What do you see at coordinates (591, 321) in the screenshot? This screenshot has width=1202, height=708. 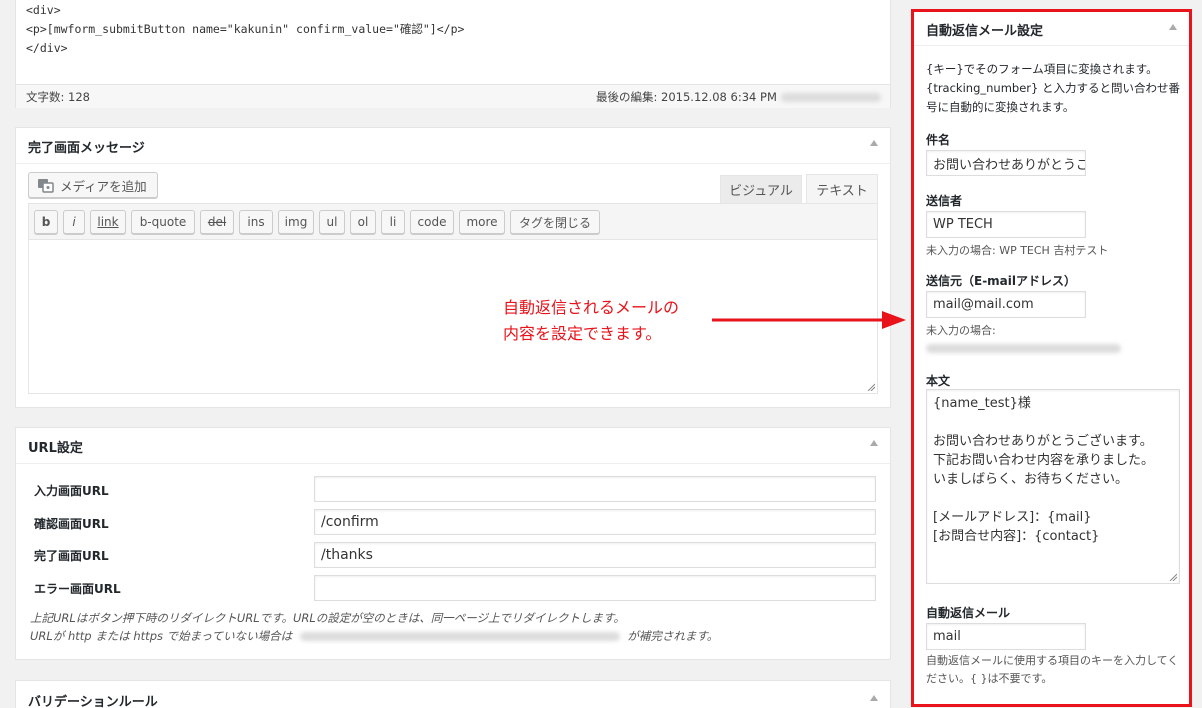 I see `annotation-text: 自動返信されるメールの 内容を設定できます。` at bounding box center [591, 321].